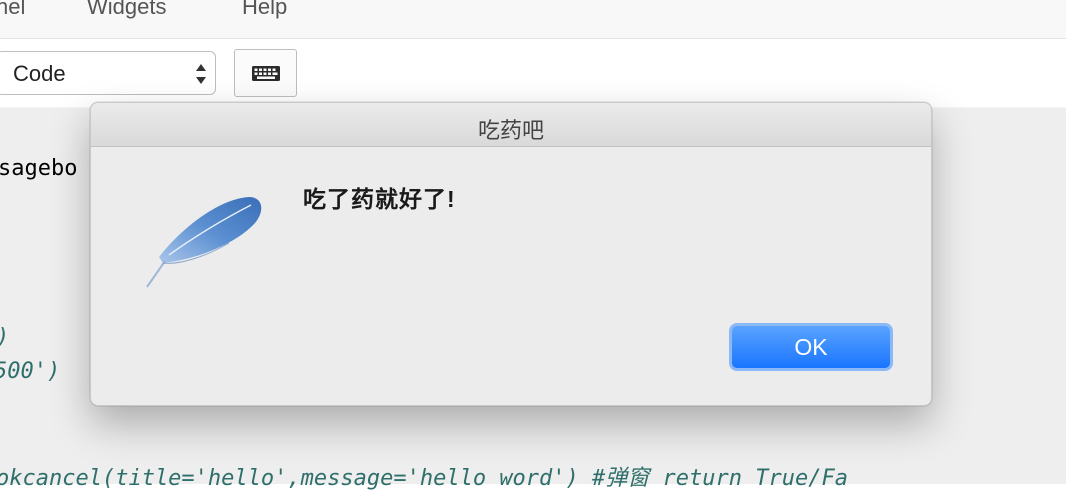 The height and width of the screenshot is (492, 1066). I want to click on ok-button: OK, so click(811, 347).